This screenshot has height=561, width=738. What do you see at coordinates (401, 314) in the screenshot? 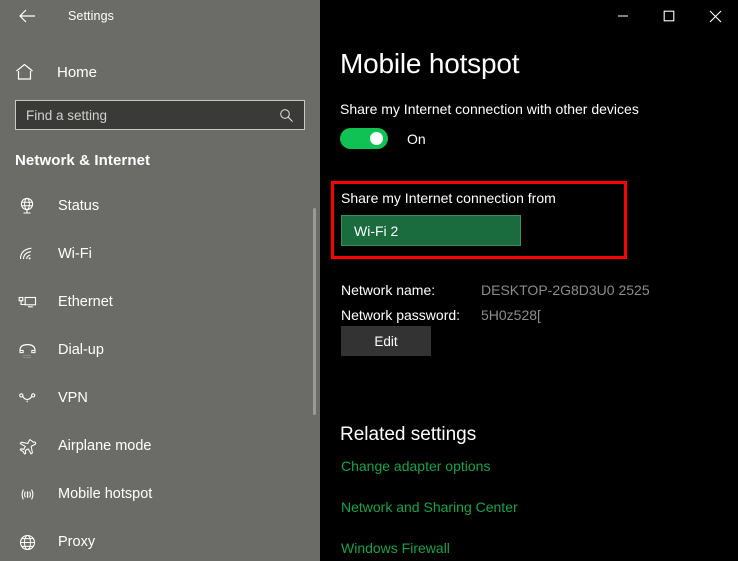
I see `network-password-label: Network password:` at bounding box center [401, 314].